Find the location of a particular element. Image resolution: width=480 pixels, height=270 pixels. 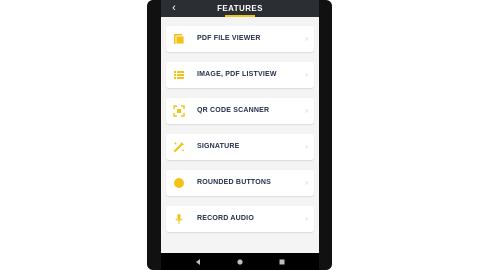

feature-item-rounded-buttons: ROUNDED BUTTONS › is located at coordinates (240, 183).